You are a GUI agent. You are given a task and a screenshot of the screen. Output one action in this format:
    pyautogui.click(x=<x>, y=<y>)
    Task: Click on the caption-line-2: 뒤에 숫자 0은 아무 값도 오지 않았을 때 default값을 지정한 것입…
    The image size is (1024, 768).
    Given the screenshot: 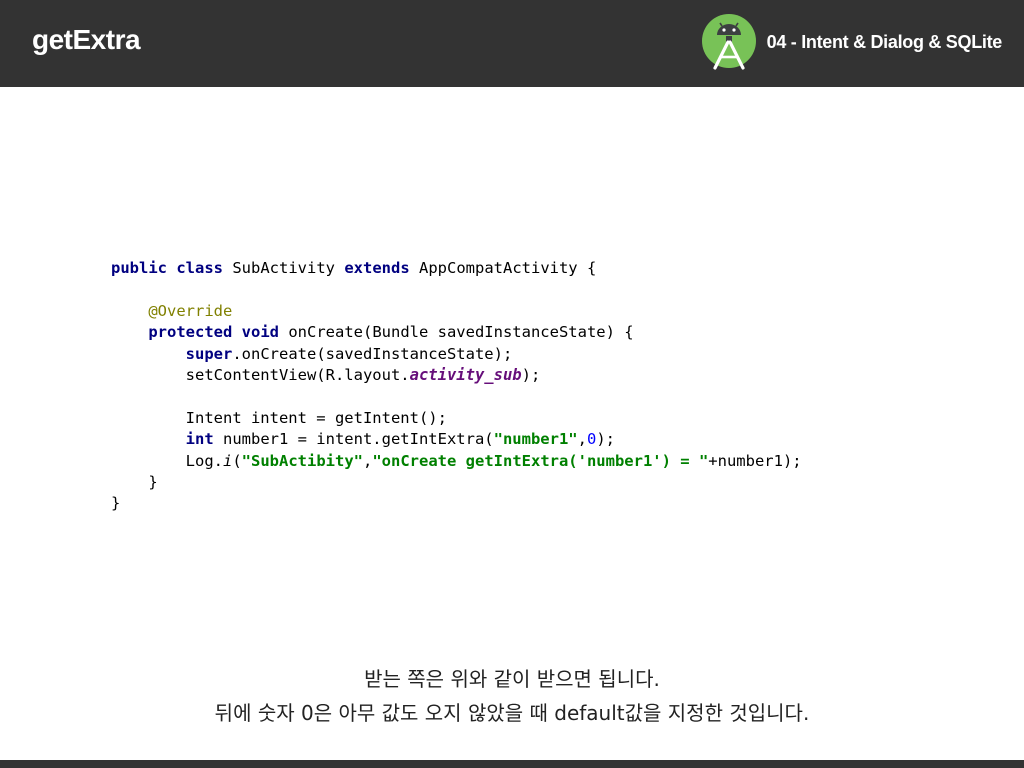 What is the action you would take?
    pyautogui.click(x=512, y=713)
    